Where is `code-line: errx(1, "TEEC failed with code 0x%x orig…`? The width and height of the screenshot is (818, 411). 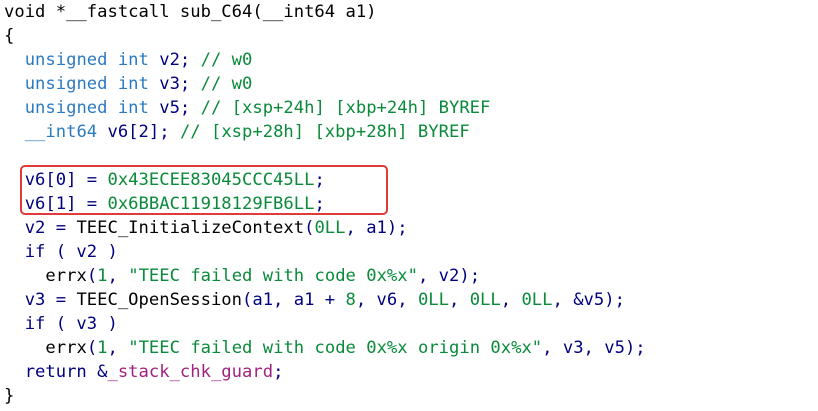
code-line: errx(1, "TEEC failed with code 0x%x orig… is located at coordinates (324, 348).